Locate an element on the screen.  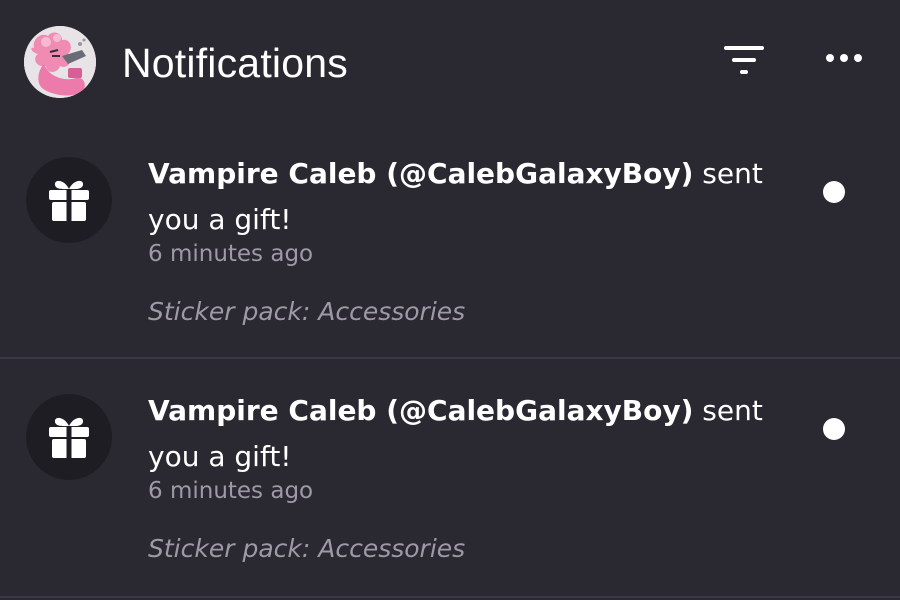
avatar is located at coordinates (60, 62).